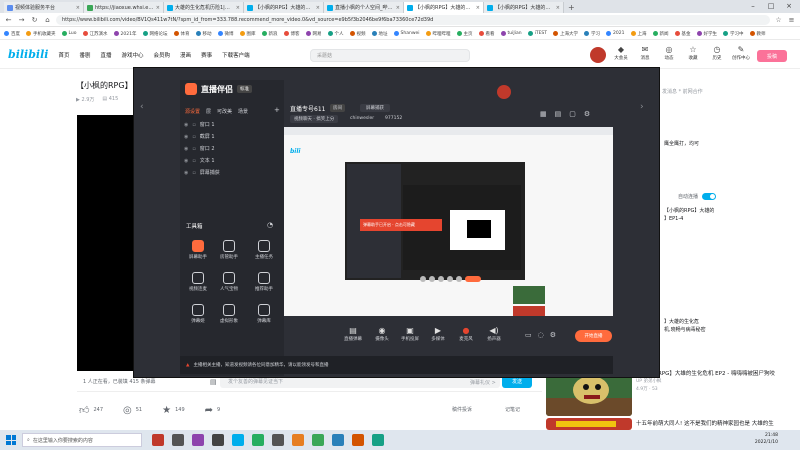 The height and width of the screenshot is (468, 800). I want to click on bookmark-item: 新闻, so click(660, 34).